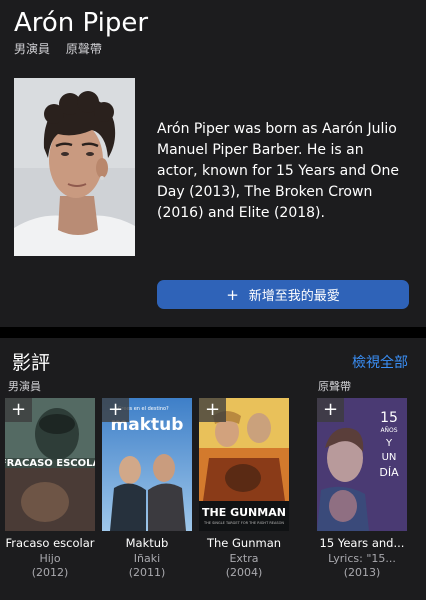 Image resolution: width=426 pixels, height=600 pixels. I want to click on poster-text-line: Y, so click(389, 443).